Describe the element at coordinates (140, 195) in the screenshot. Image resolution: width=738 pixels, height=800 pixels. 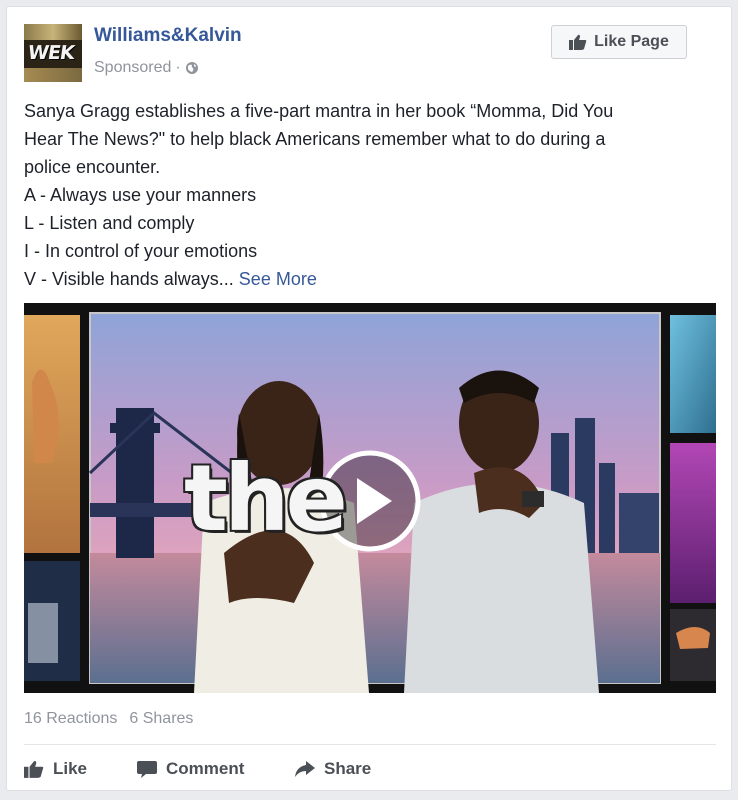
I see `post-text-line: A - Always use your manners` at that location.